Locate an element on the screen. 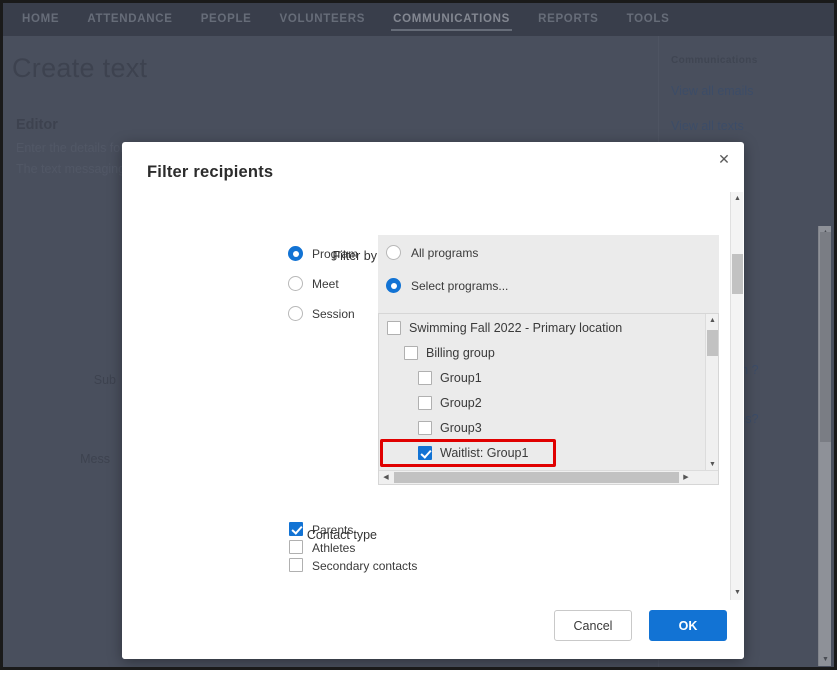  editor-description-line-2: The text messaging is located at coordinates (71, 169).